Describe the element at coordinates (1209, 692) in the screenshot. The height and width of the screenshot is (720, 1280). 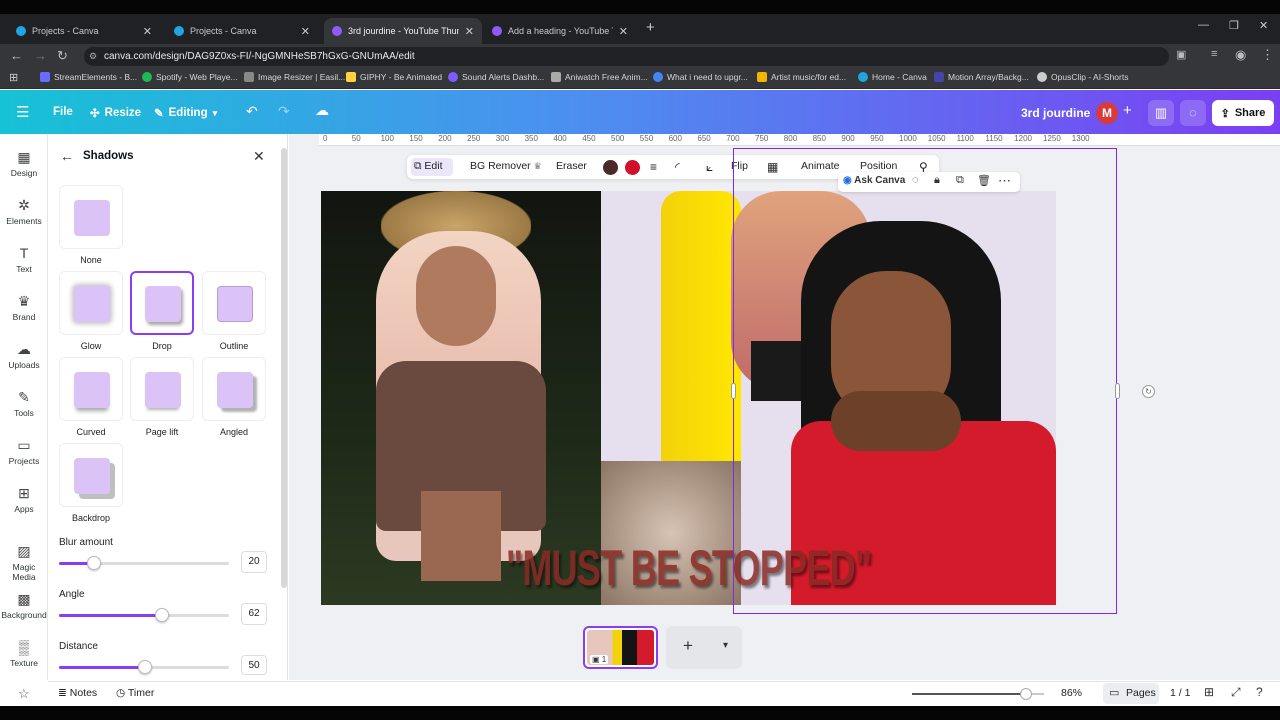
I see `grid-view-icon: ⊞` at that location.